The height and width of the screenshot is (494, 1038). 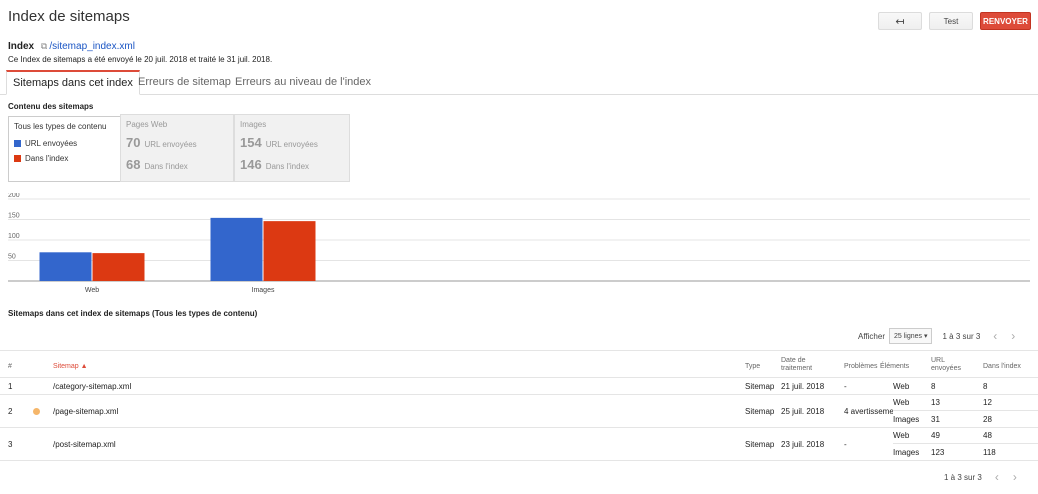 I want to click on warning-icon, so click(x=36, y=411).